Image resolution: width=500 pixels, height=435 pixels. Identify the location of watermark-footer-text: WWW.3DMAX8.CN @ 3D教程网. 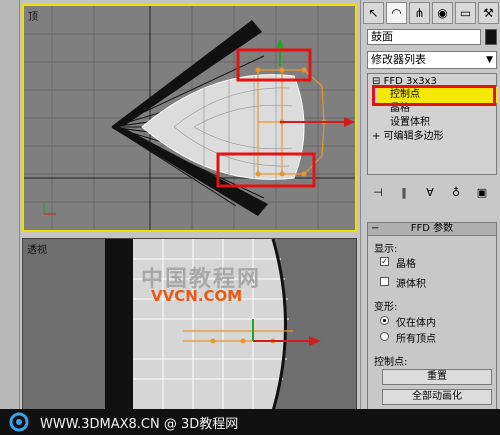
(139, 424).